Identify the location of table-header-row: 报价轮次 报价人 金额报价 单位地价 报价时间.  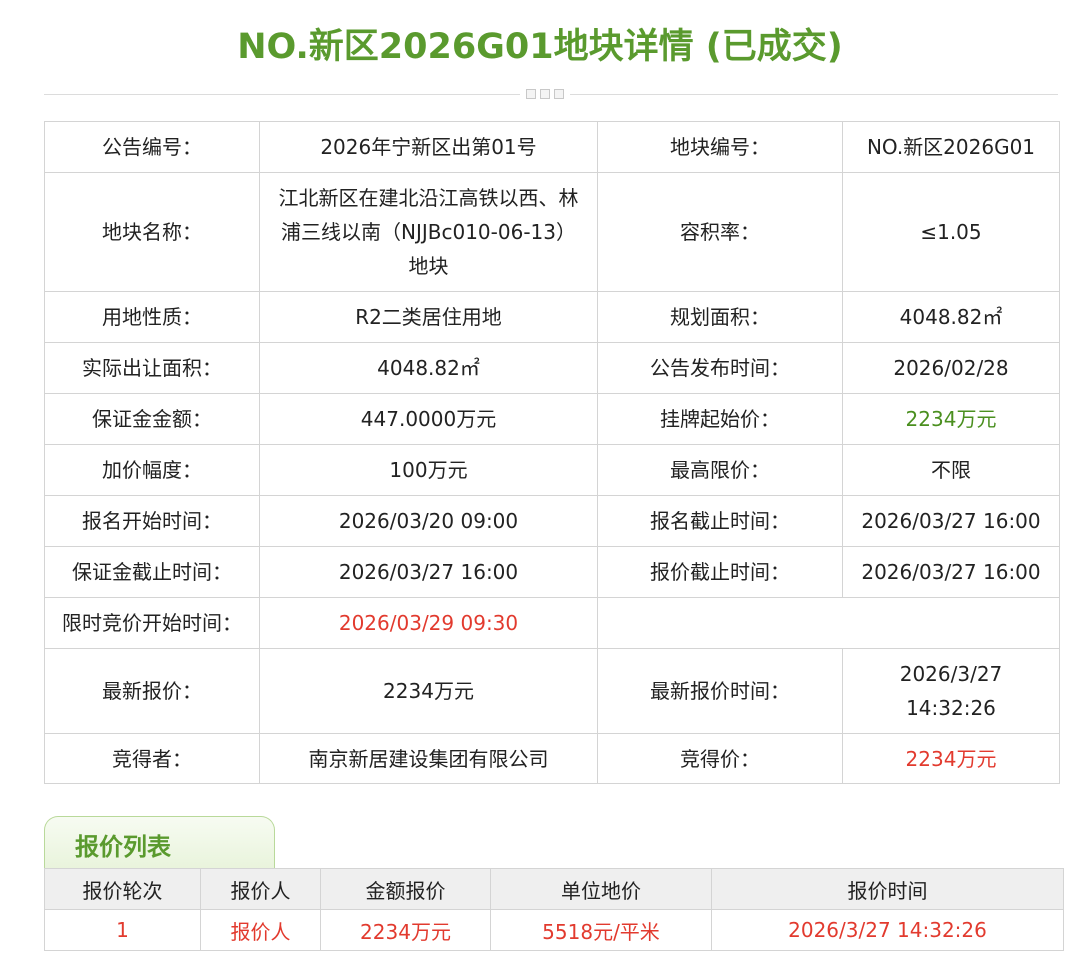
(554, 889).